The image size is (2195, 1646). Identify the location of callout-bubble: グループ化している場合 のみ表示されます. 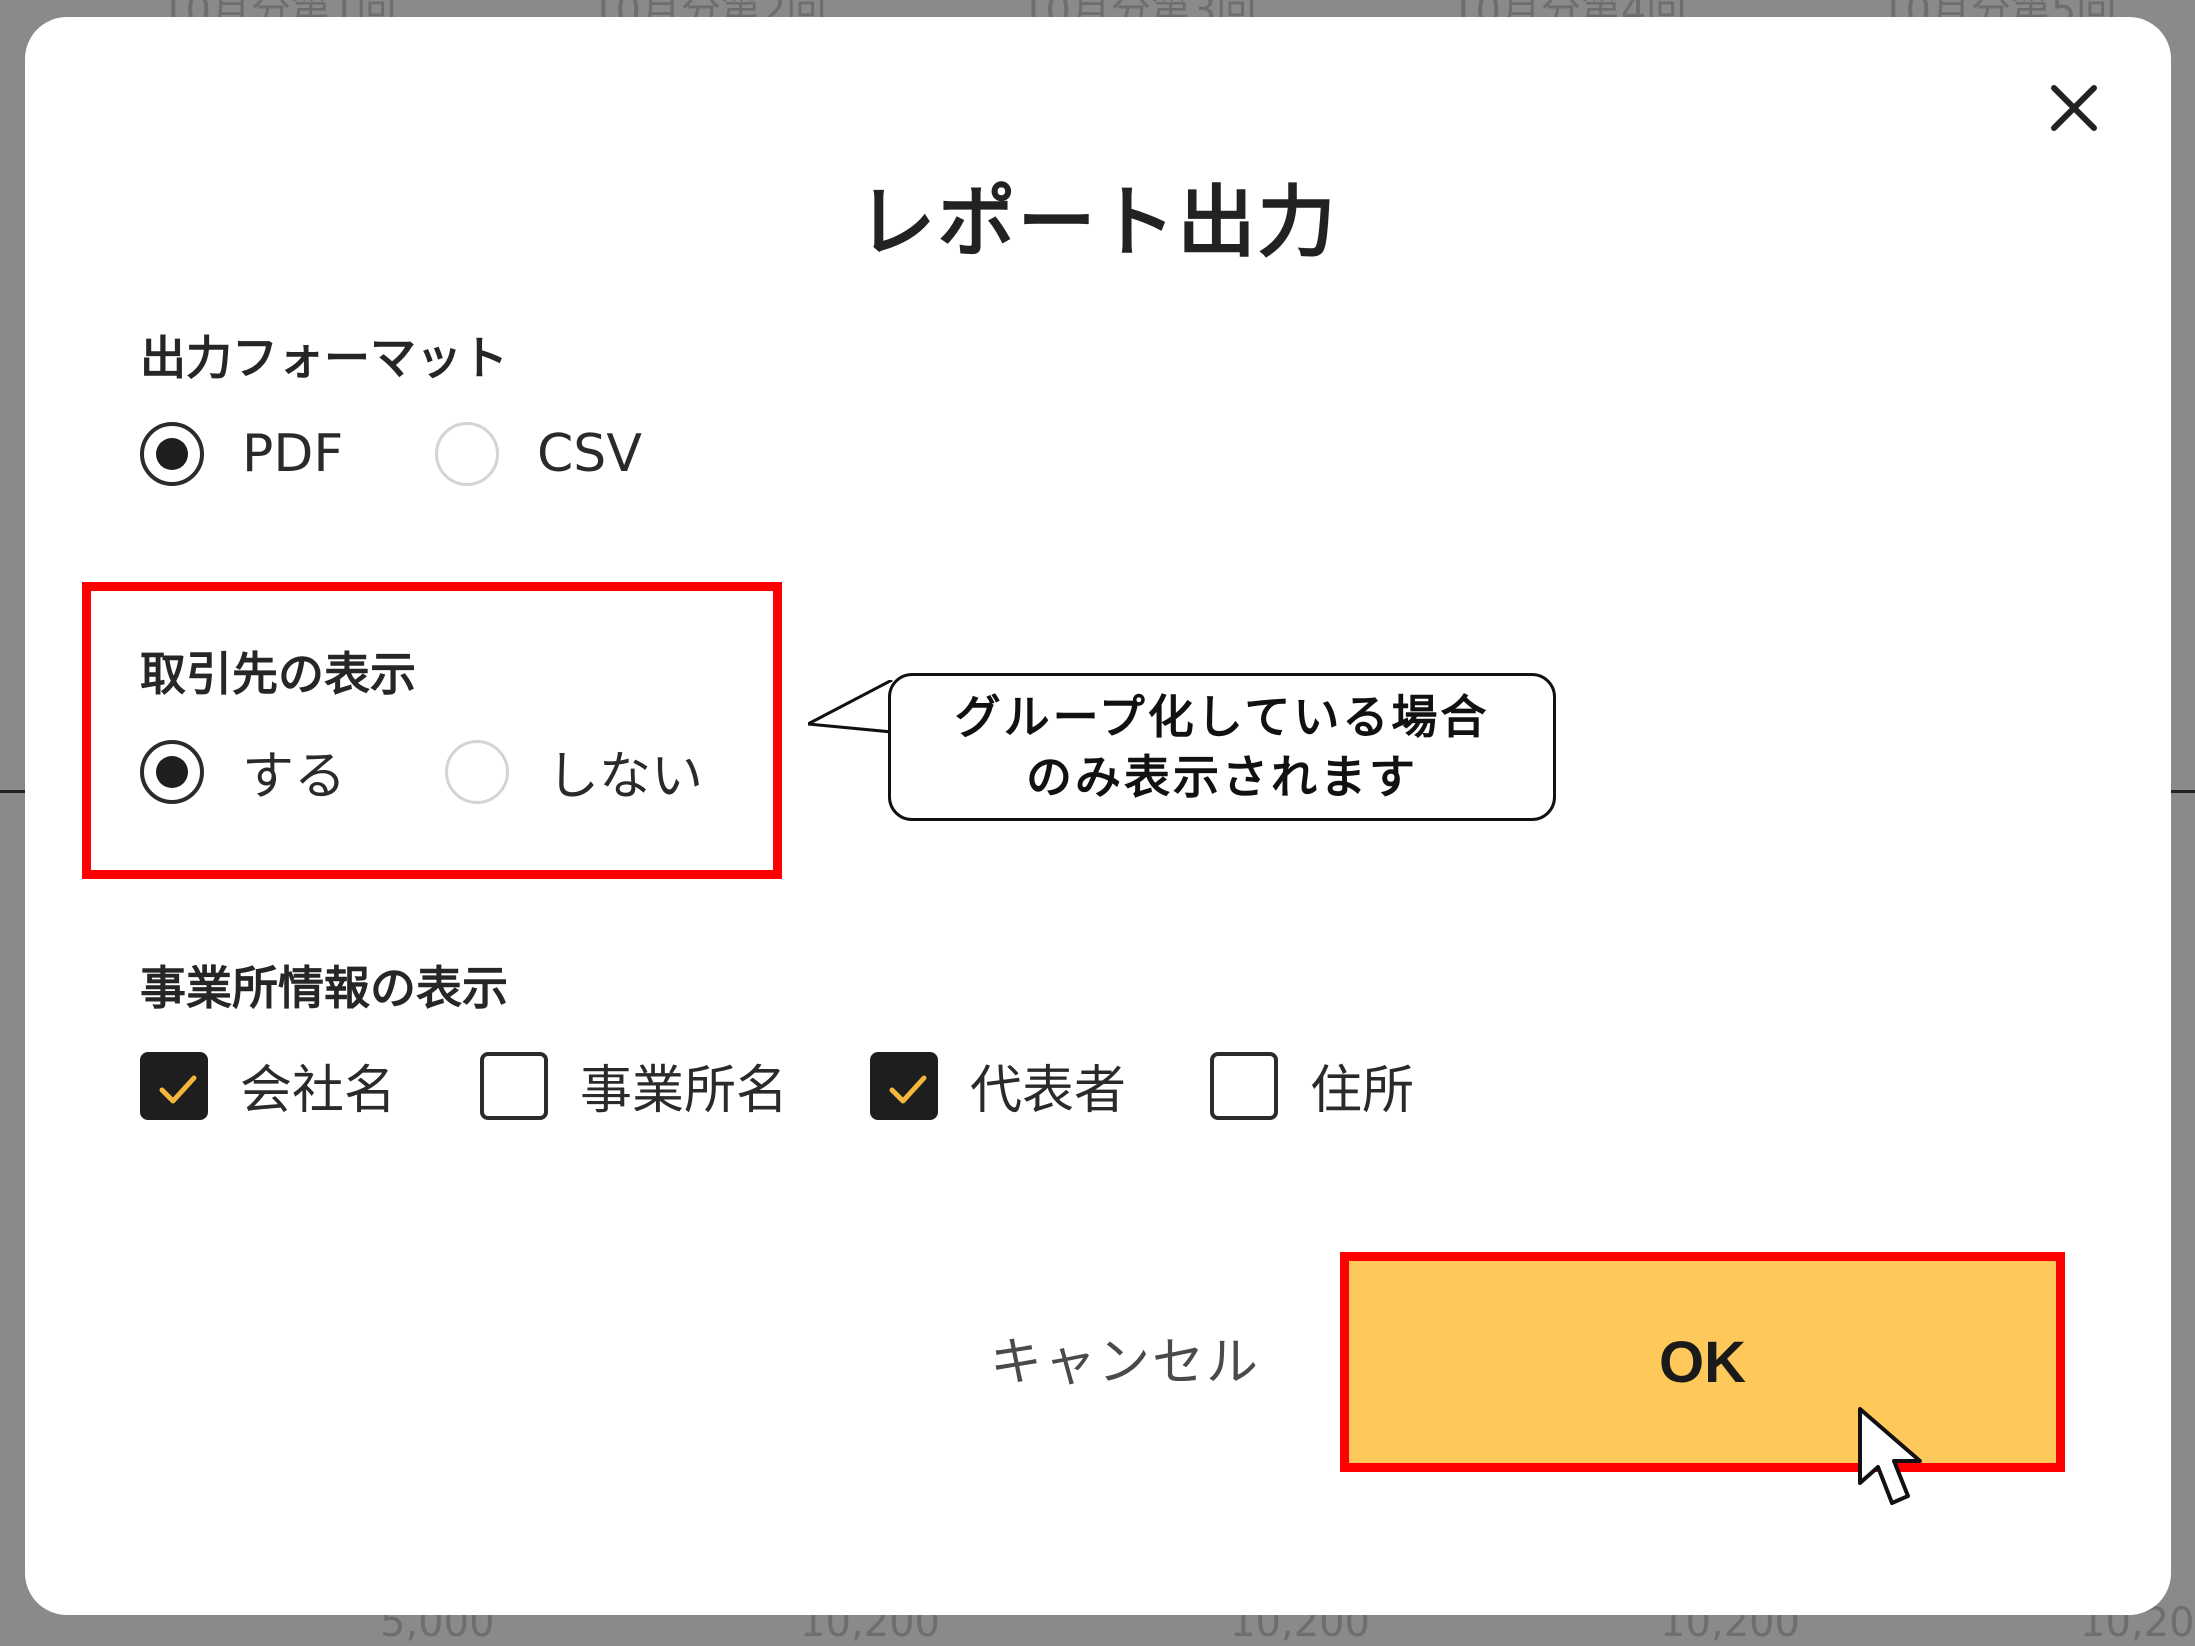
(1222, 747).